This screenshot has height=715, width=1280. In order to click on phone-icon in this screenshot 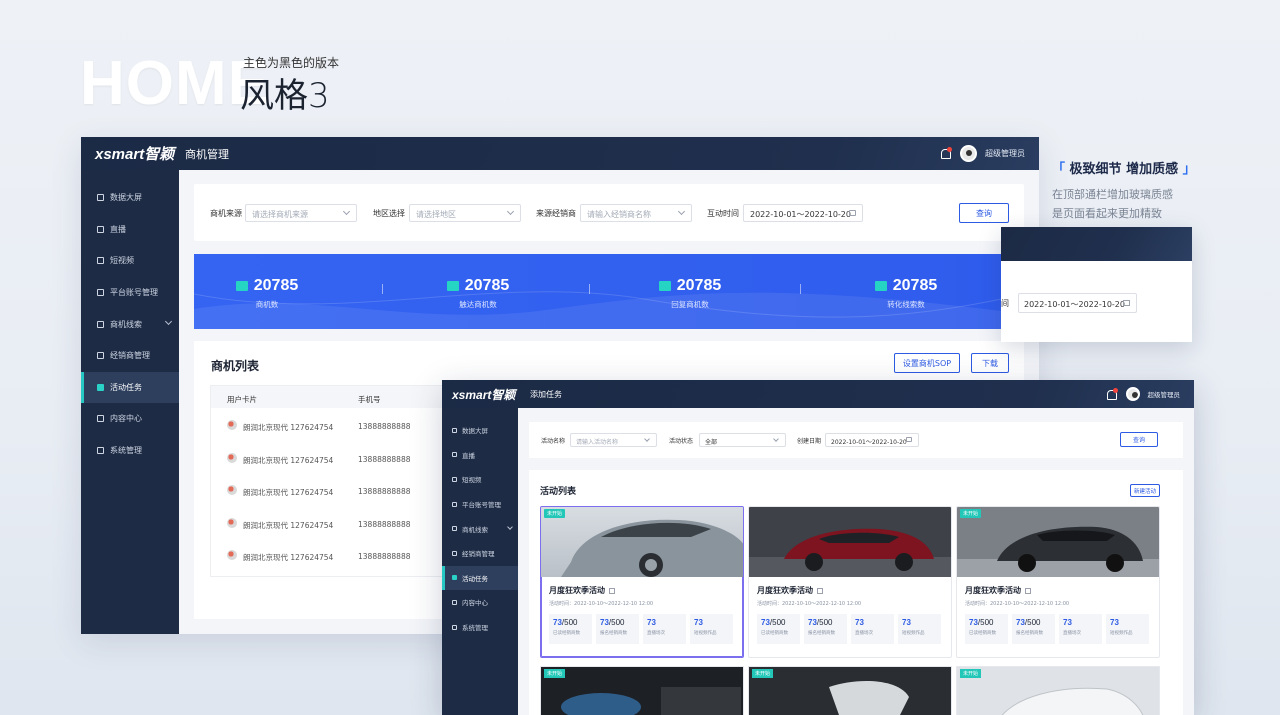, I will do `click(100, 261)`.